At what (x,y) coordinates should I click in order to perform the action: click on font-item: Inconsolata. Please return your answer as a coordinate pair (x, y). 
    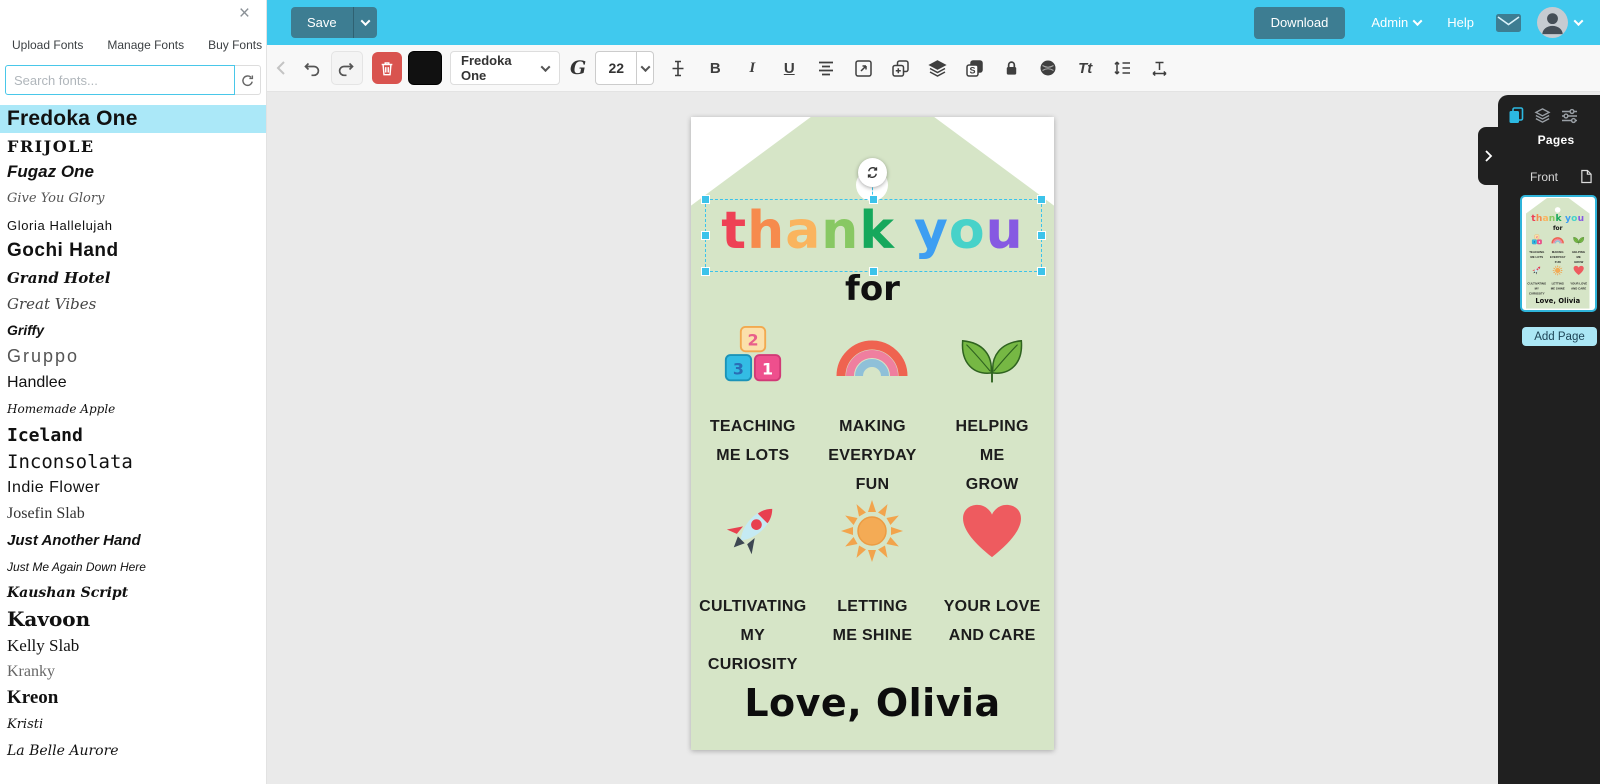
    Looking at the image, I should click on (133, 462).